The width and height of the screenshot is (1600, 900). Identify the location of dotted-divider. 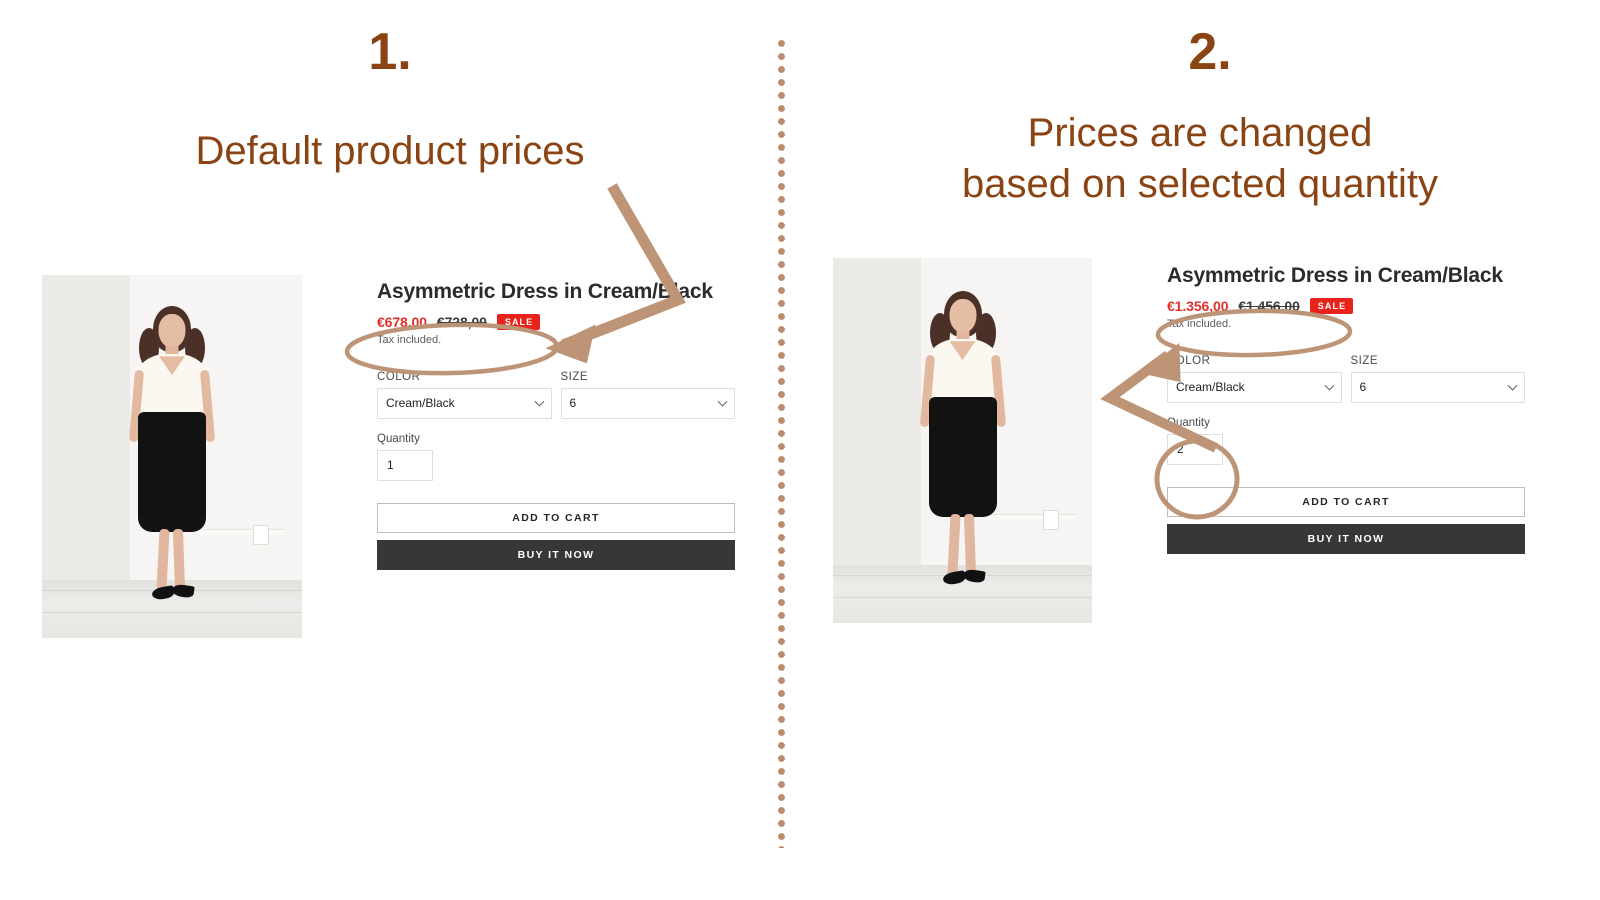
(781, 444).